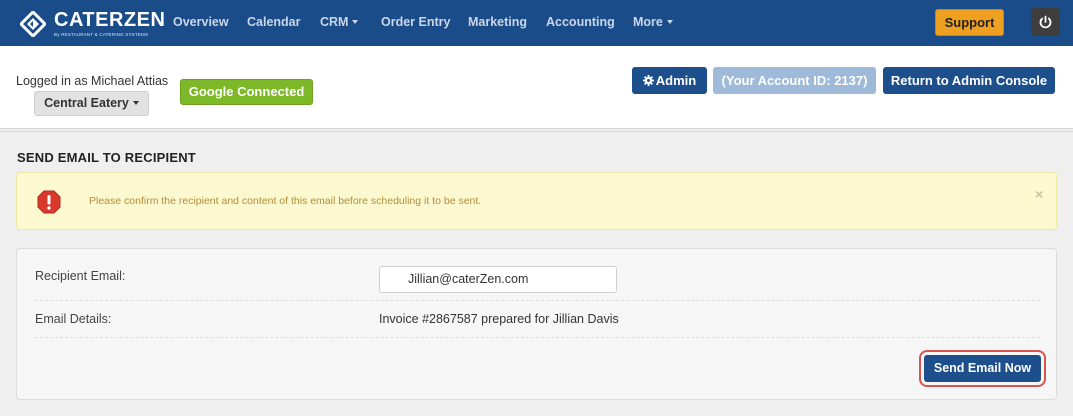 The width and height of the screenshot is (1073, 416). What do you see at coordinates (498, 279) in the screenshot?
I see `recipient-email-field: Jillian@caterZen.com` at bounding box center [498, 279].